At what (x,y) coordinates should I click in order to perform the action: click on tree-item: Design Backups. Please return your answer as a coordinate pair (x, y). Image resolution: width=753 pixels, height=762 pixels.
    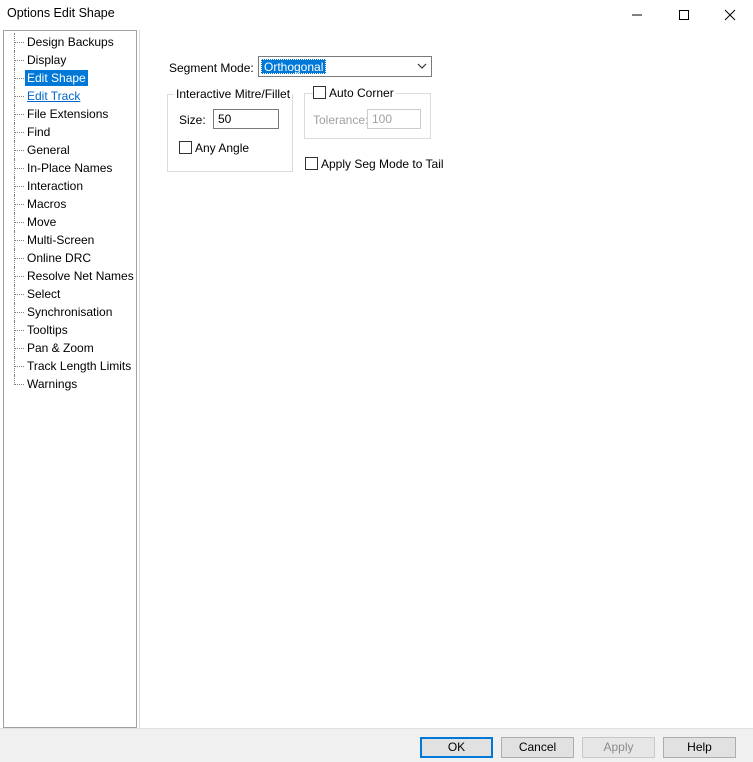
    Looking at the image, I should click on (70, 42).